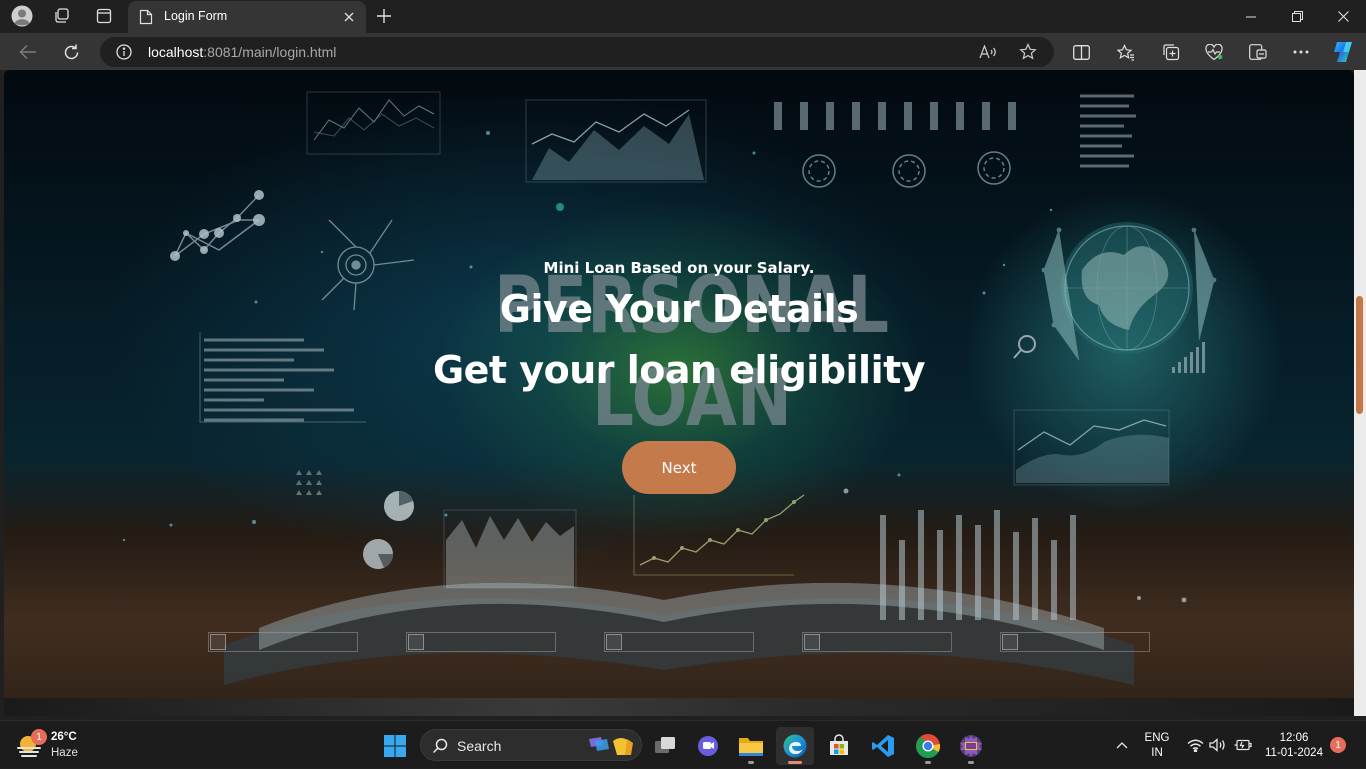 The height and width of the screenshot is (769, 1366). What do you see at coordinates (1218, 745) in the screenshot?
I see `volume-icon` at bounding box center [1218, 745].